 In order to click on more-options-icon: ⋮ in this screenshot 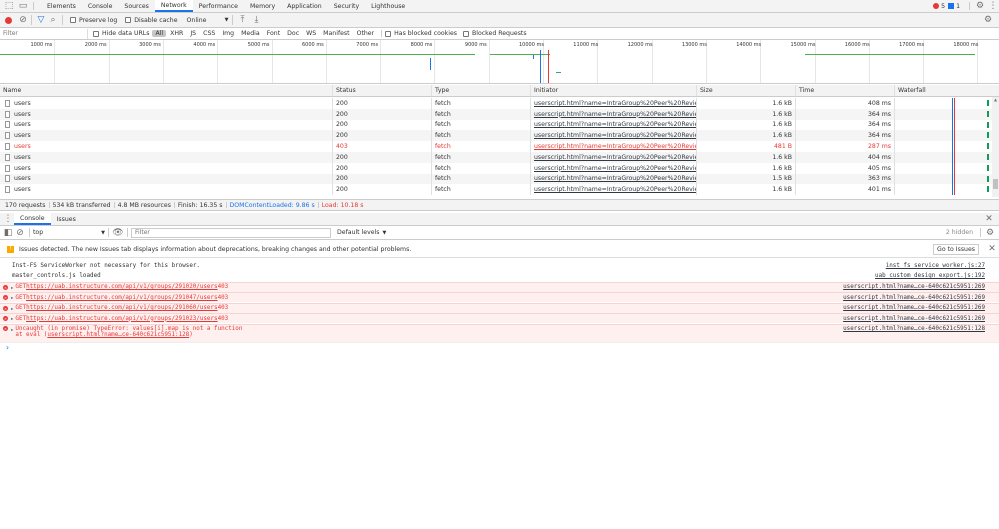, I will do `click(993, 6)`.